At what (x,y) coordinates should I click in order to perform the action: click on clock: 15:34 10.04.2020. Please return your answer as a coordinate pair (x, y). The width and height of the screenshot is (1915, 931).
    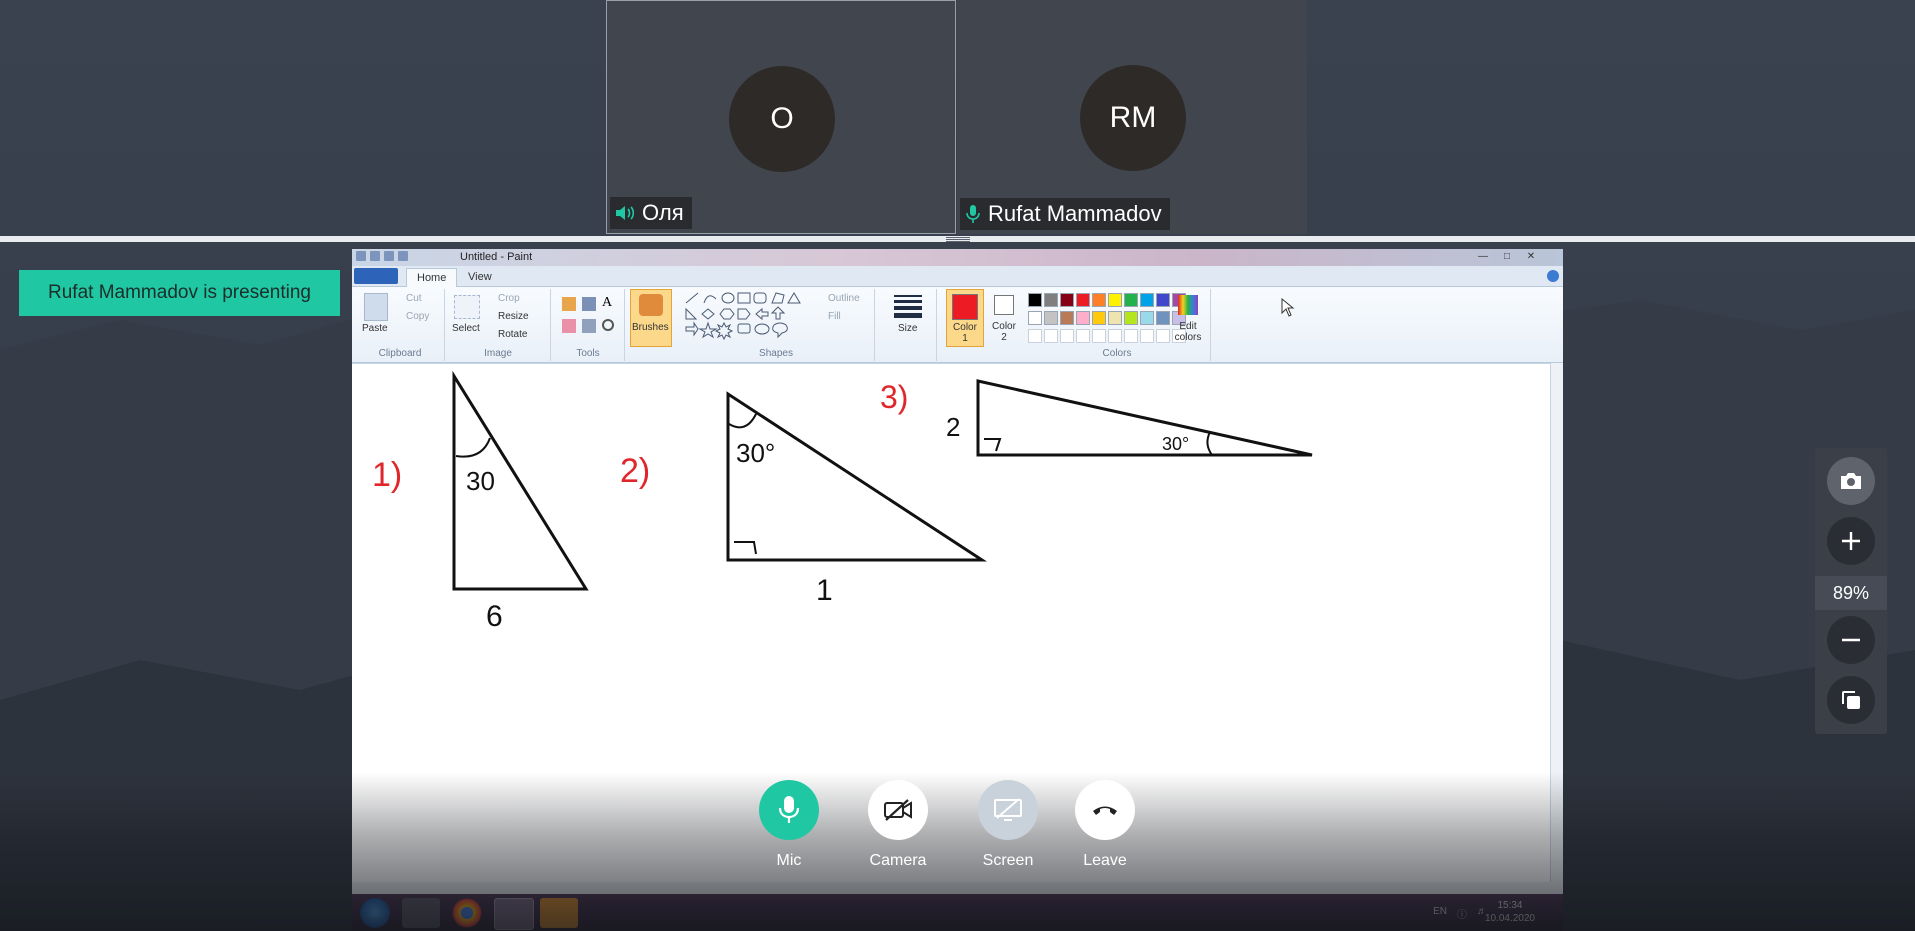
    Looking at the image, I should click on (1510, 912).